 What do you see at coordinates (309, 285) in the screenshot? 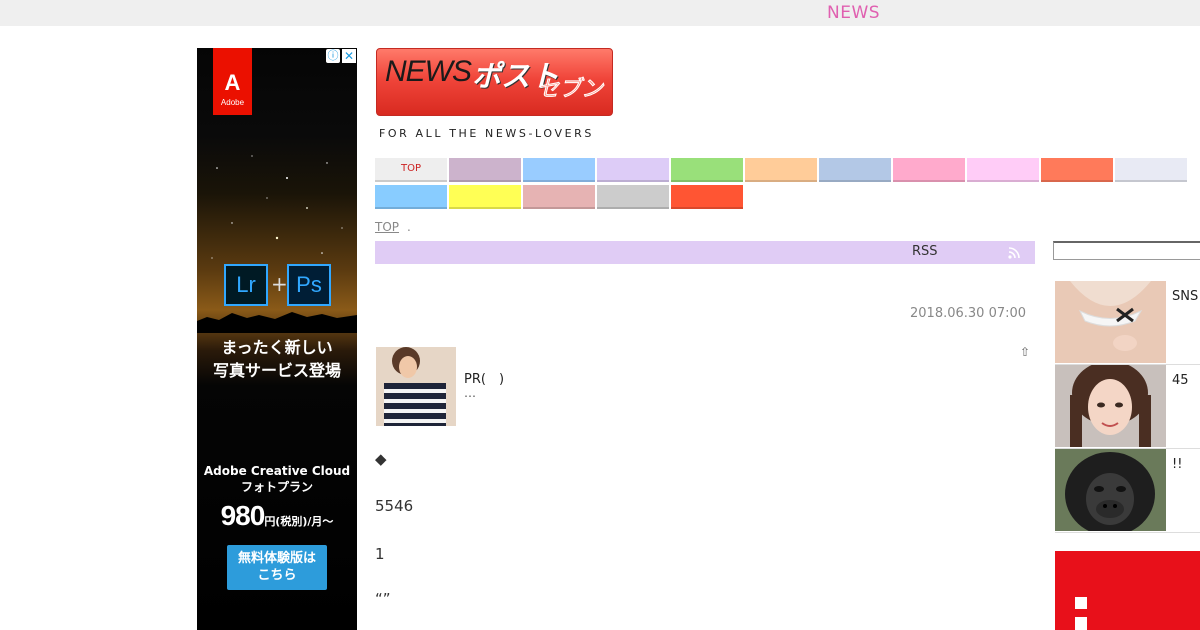
I see `photoshop-icon: Ps` at bounding box center [309, 285].